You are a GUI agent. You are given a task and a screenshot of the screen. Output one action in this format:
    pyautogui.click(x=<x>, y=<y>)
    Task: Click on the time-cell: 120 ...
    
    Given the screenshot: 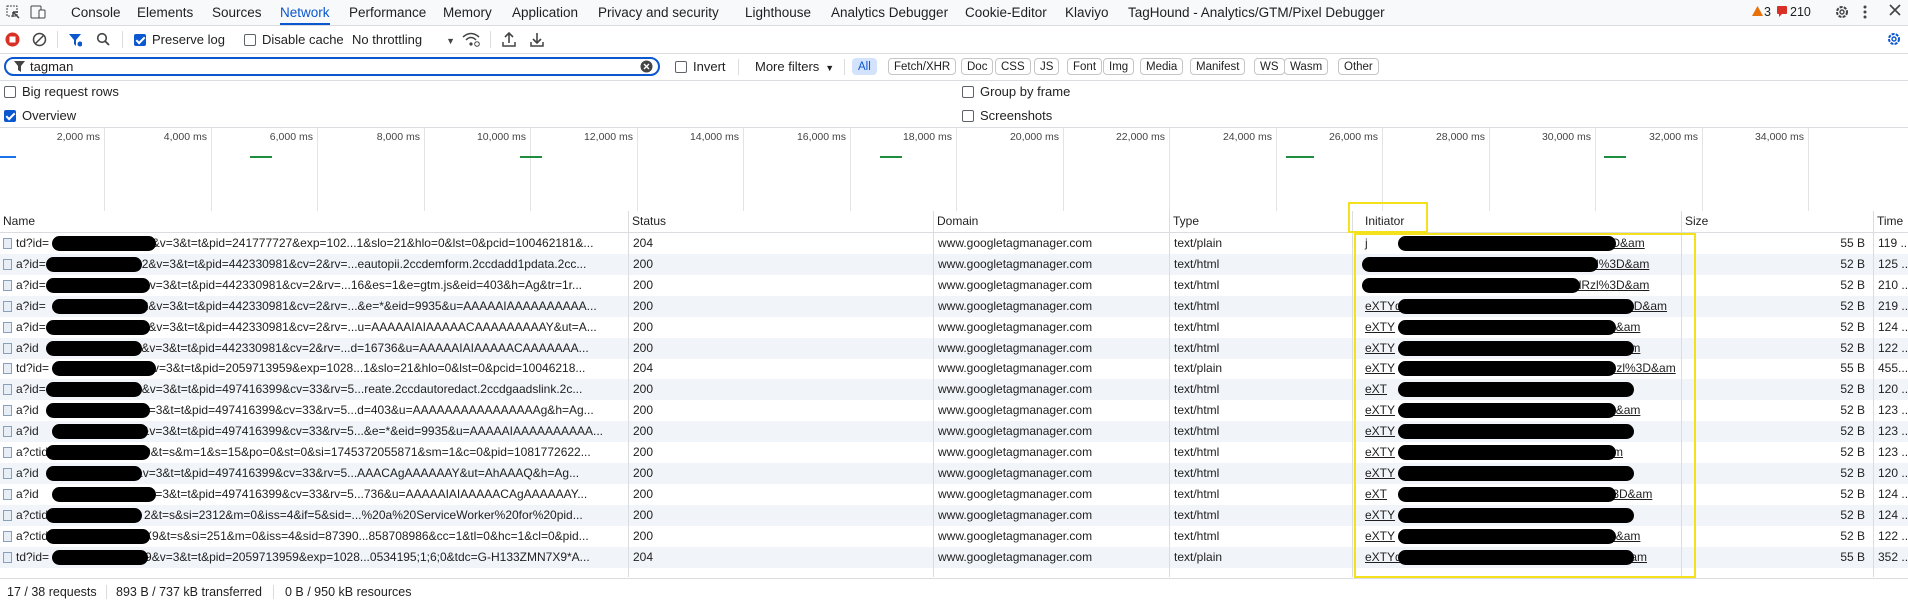 What is the action you would take?
    pyautogui.click(x=1893, y=472)
    